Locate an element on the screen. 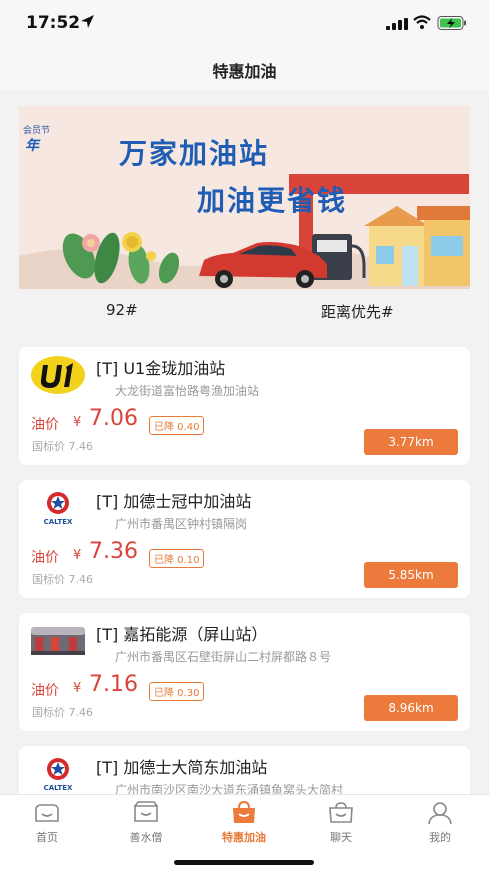 The image size is (489, 875). fuel-price: 7.36 is located at coordinates (113, 551).